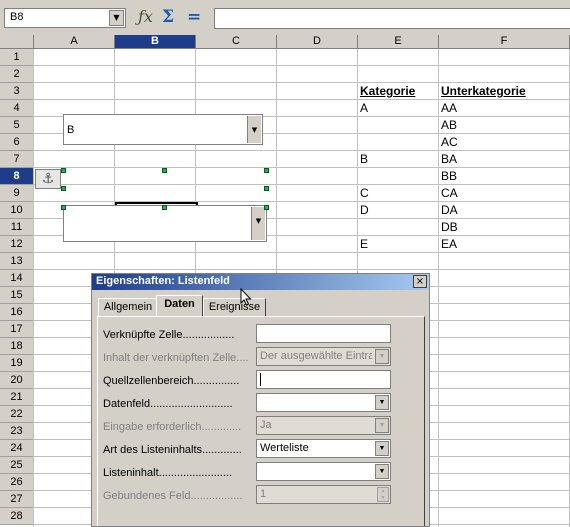 This screenshot has height=527, width=570. I want to click on cell-e10: D, so click(364, 210).